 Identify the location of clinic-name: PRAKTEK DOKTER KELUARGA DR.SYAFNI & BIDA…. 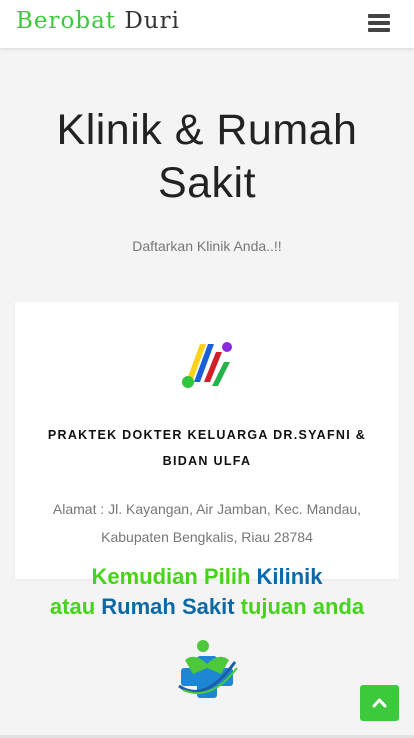
(207, 448).